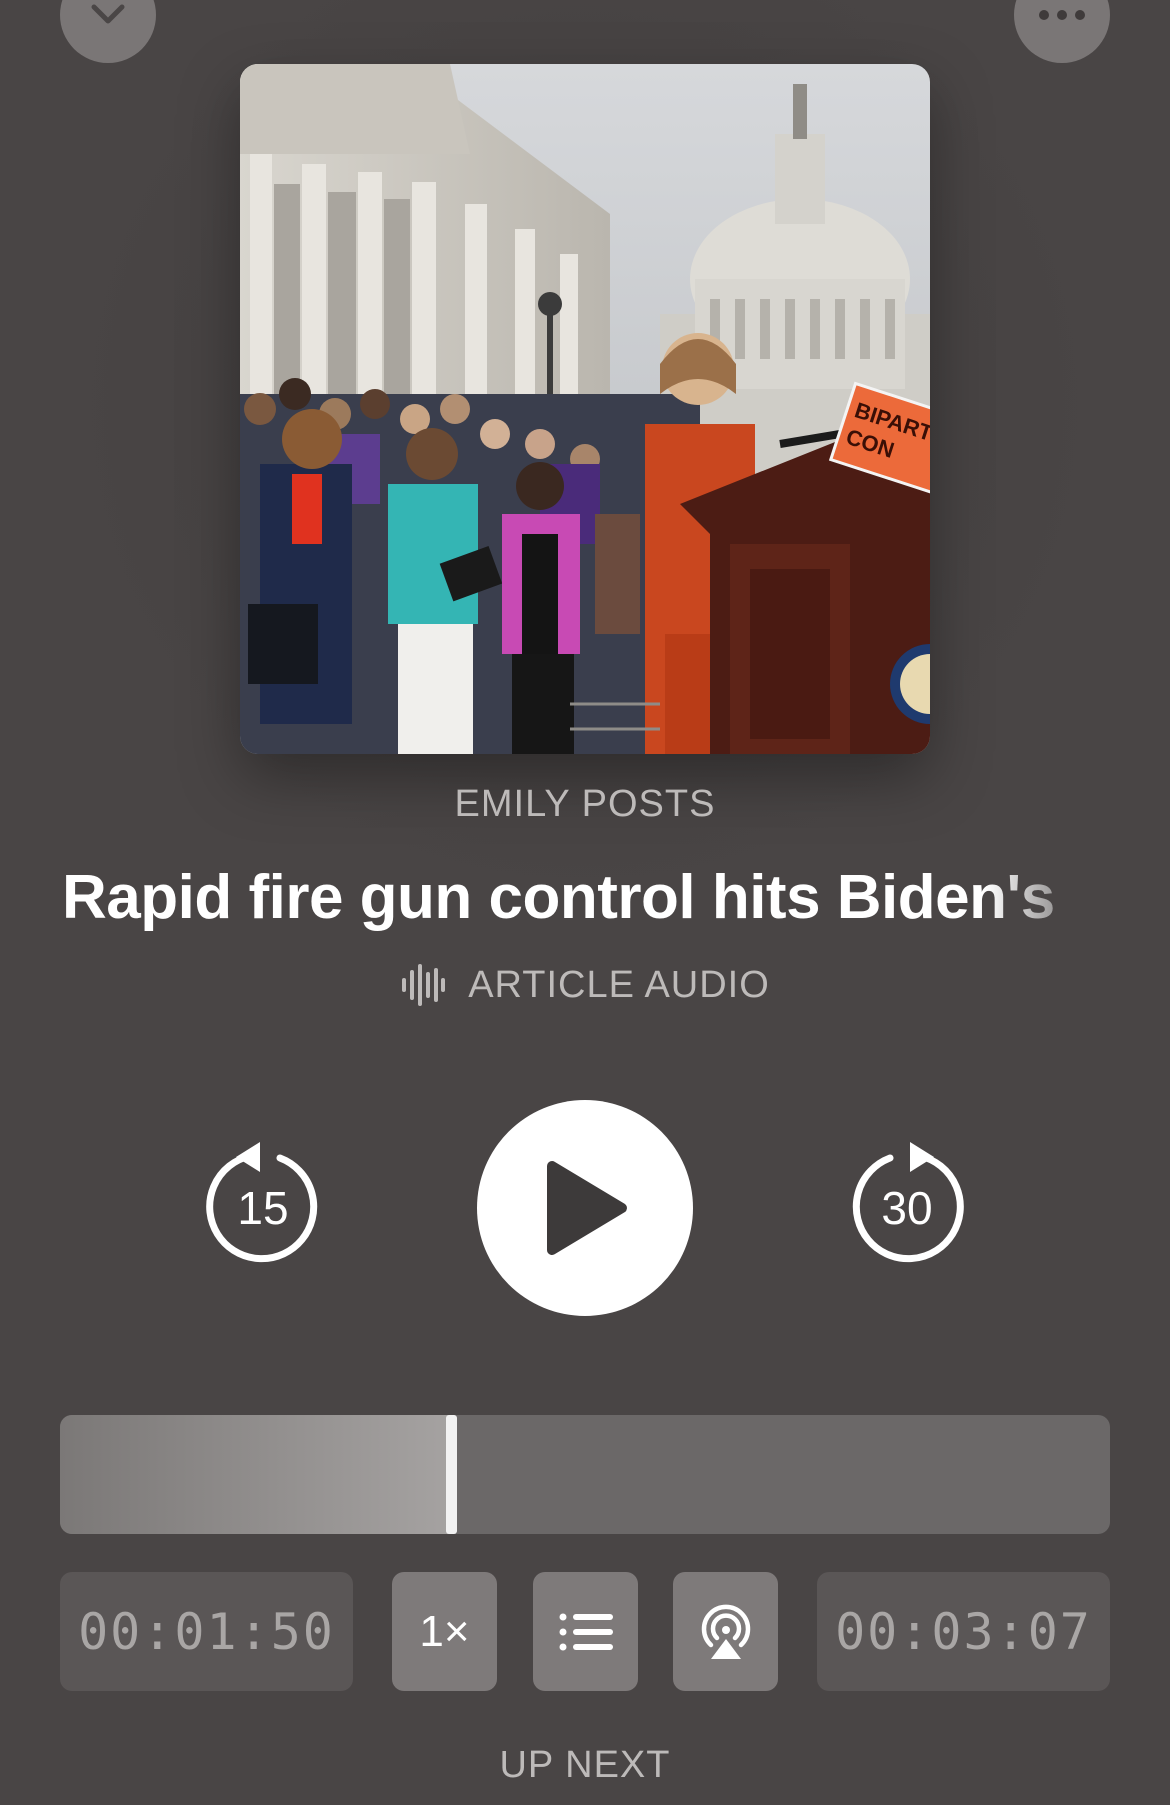  I want to click on airplay-audio-icon, so click(725, 1631).